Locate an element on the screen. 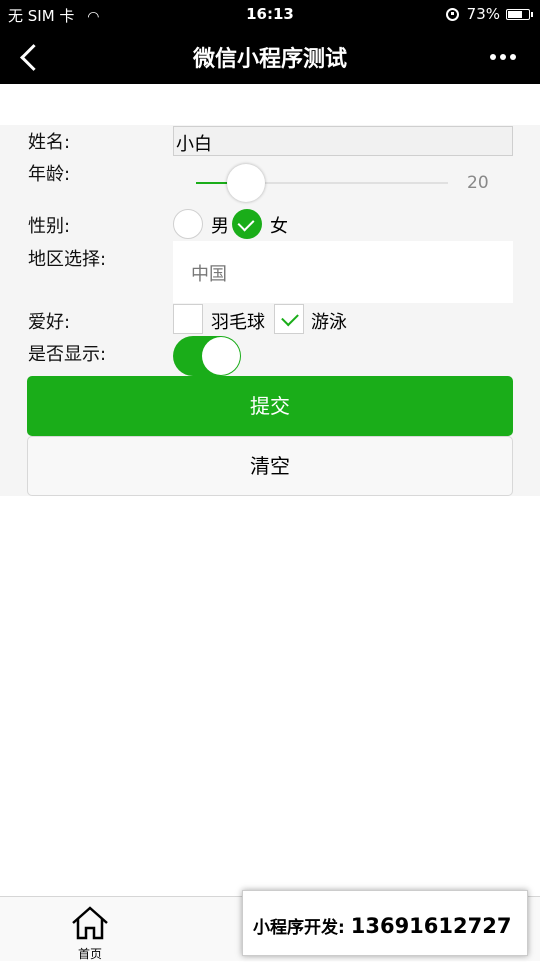 This screenshot has height=962, width=540. switch-knob is located at coordinates (221, 356).